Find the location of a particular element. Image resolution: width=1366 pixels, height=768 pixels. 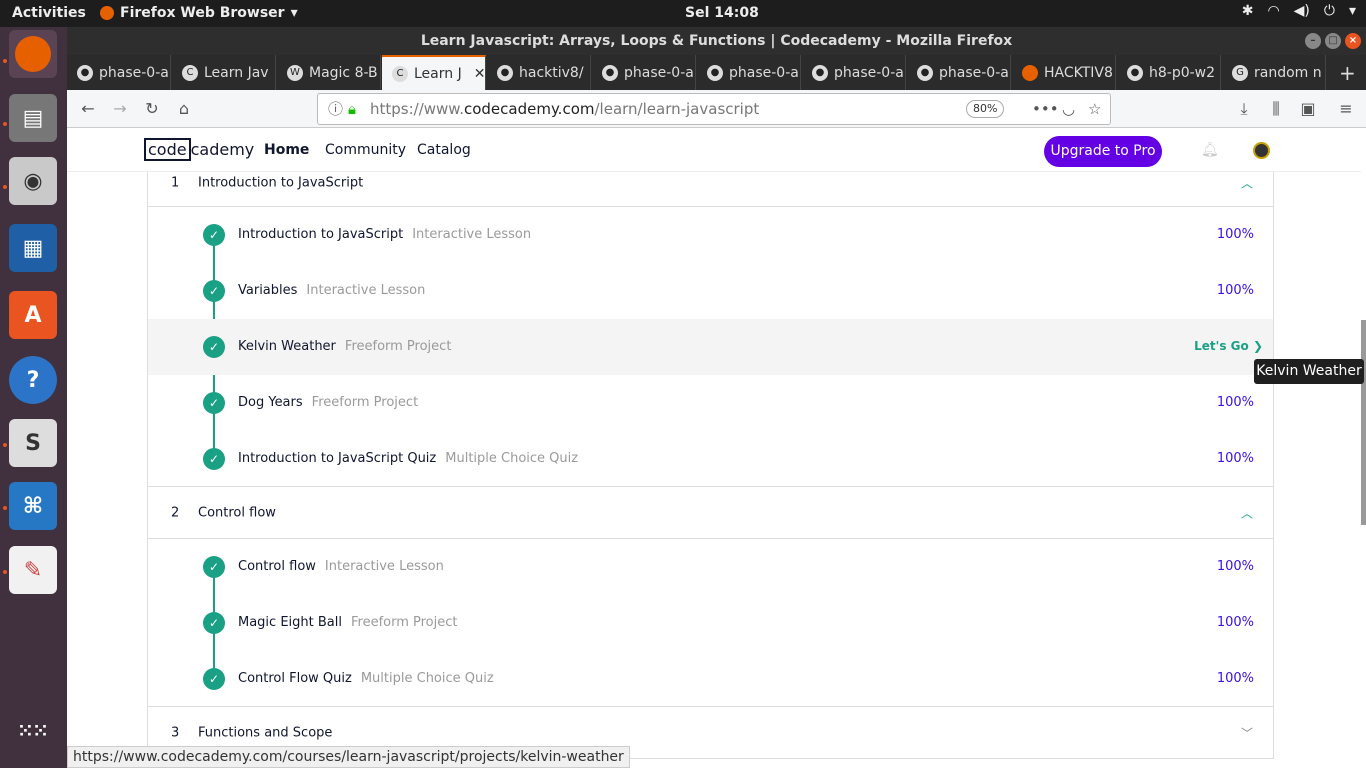

app-menu: Firefox Web Browser ▾ is located at coordinates (199, 13).